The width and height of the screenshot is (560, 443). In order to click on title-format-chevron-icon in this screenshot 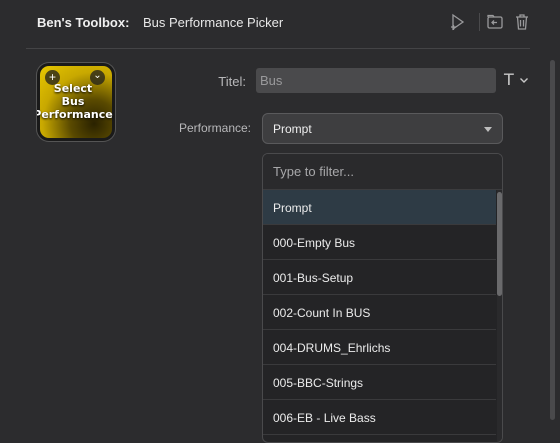, I will do `click(524, 77)`.